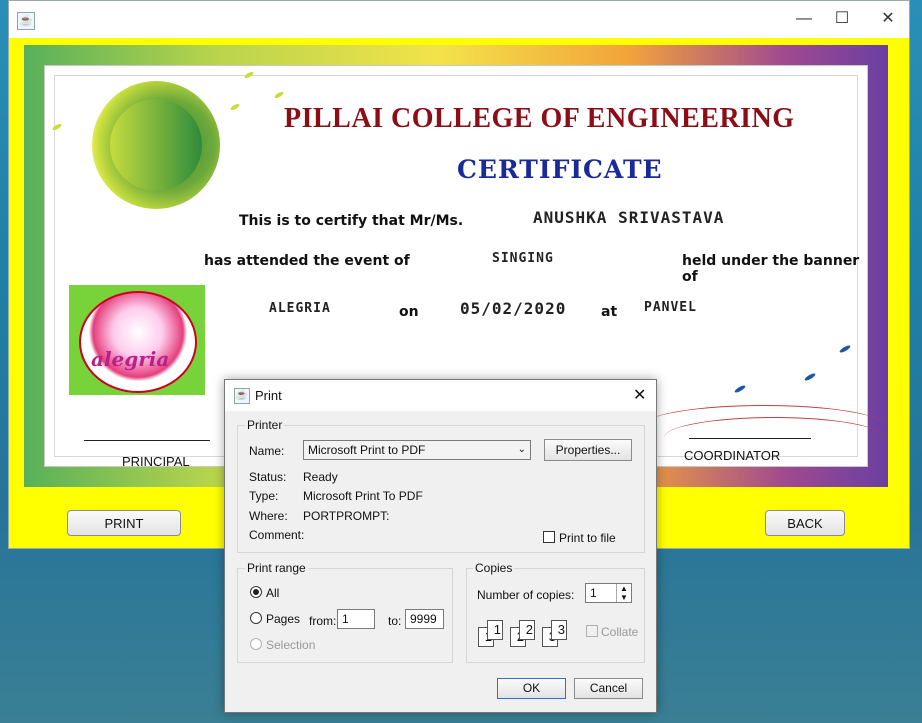  What do you see at coordinates (549, 537) in the screenshot?
I see `print-to-file-checkbox` at bounding box center [549, 537].